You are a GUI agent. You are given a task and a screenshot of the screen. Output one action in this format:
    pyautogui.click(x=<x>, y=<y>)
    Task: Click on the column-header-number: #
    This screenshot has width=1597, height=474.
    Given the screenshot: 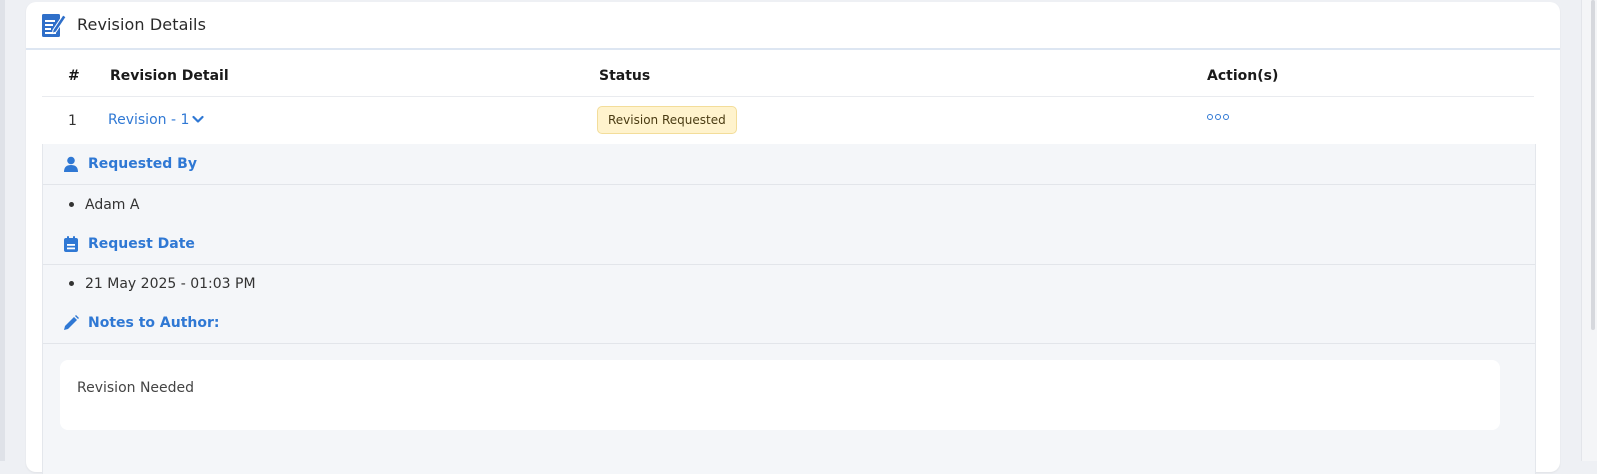 What is the action you would take?
    pyautogui.click(x=74, y=76)
    